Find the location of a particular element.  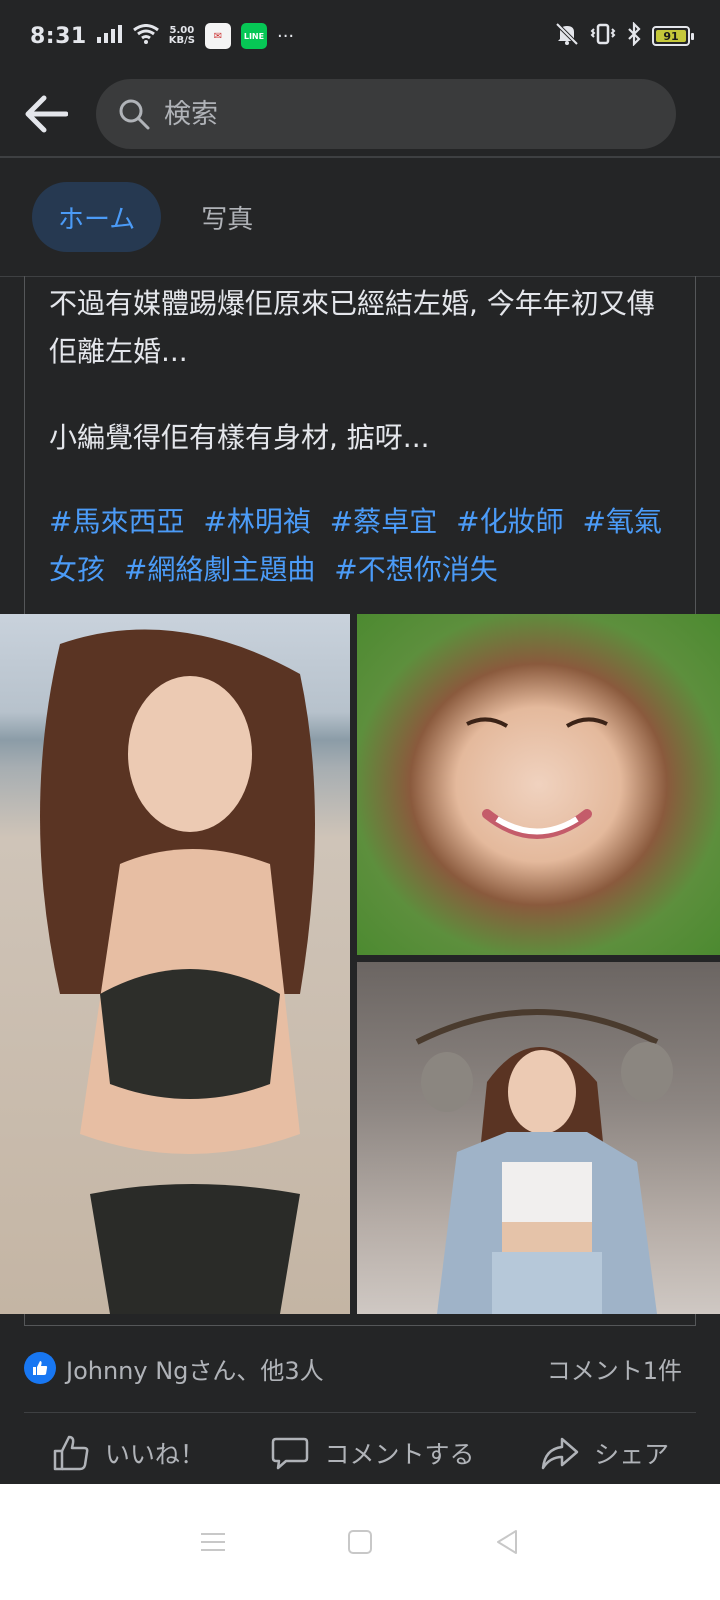

tab-home: ホーム is located at coordinates (97, 217).